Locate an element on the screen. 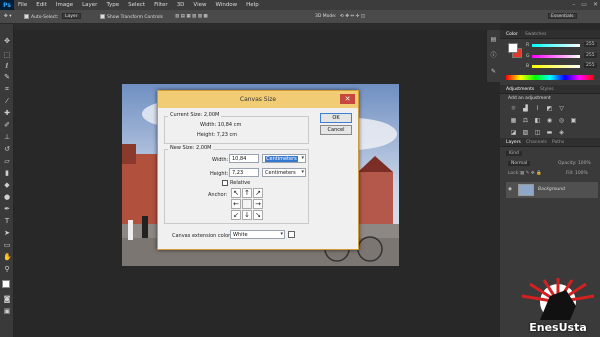  color-lookup-icon: ▣ is located at coordinates (573, 120).